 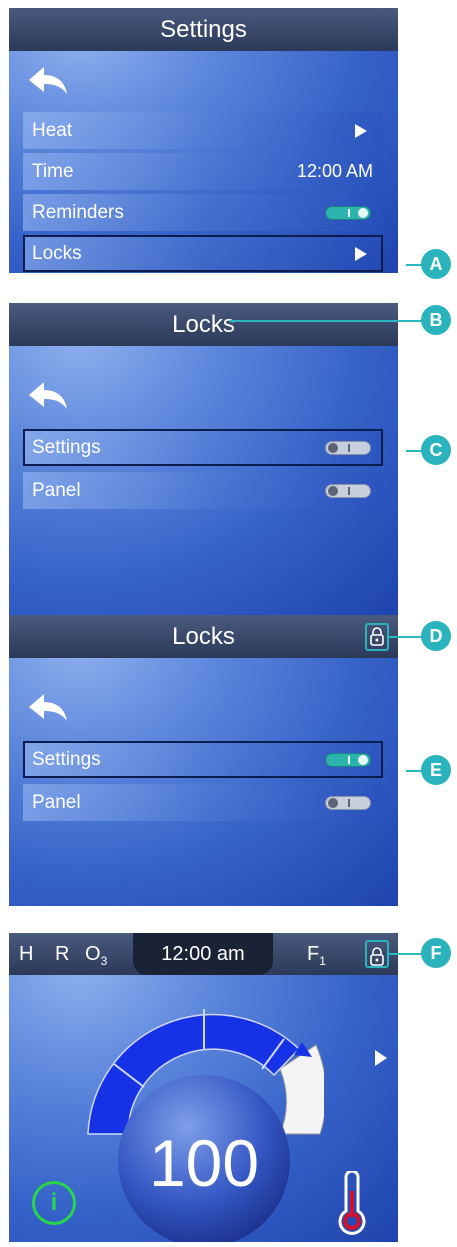 What do you see at coordinates (203, 253) in the screenshot?
I see `menu-item-locks: Locks` at bounding box center [203, 253].